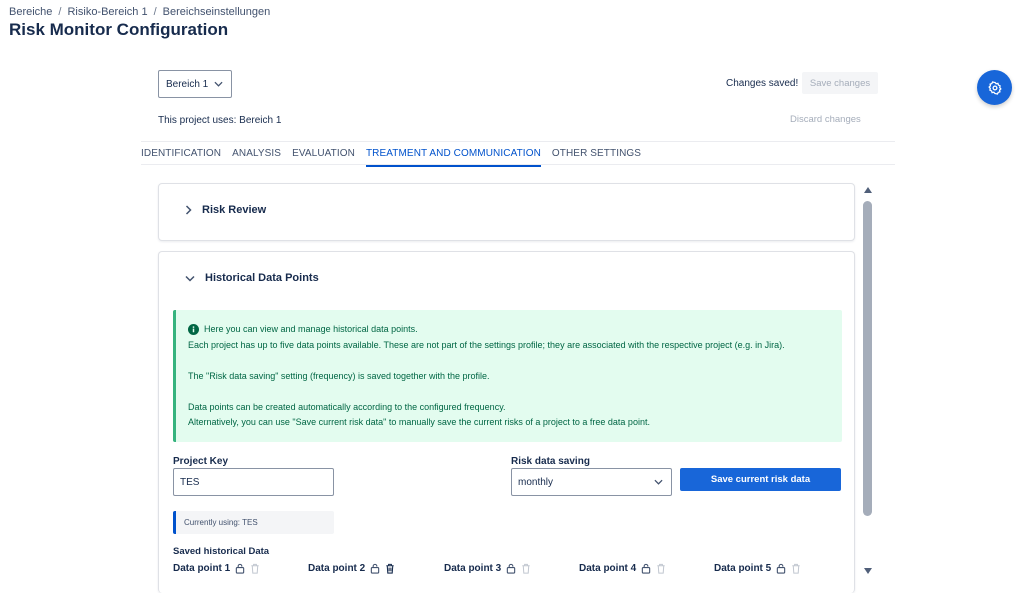 This screenshot has width=1024, height=593. What do you see at coordinates (217, 12) in the screenshot?
I see `breadcrumb-item-bereichseinstellungen: Bereichseinstellungen` at bounding box center [217, 12].